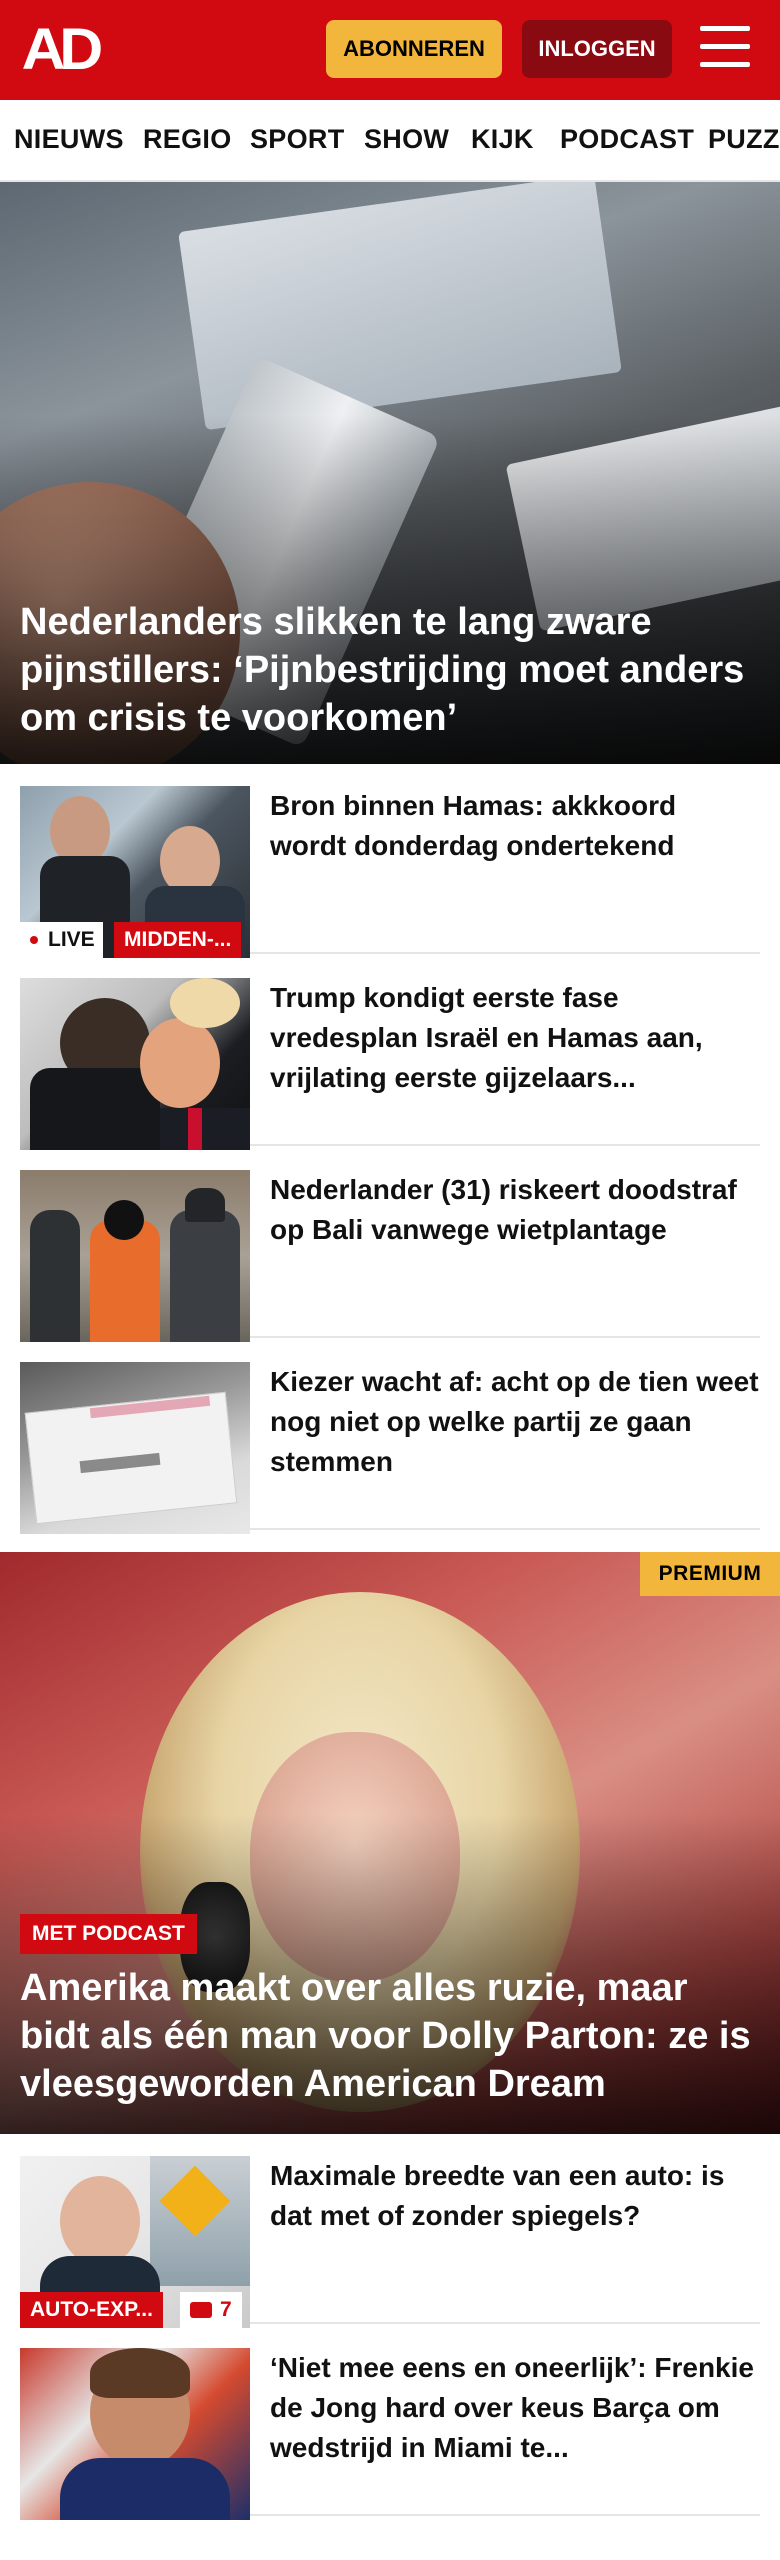 Image resolution: width=780 pixels, height=2560 pixels. Describe the element at coordinates (597, 49) in the screenshot. I see `login-button: INLOGGEN` at that location.